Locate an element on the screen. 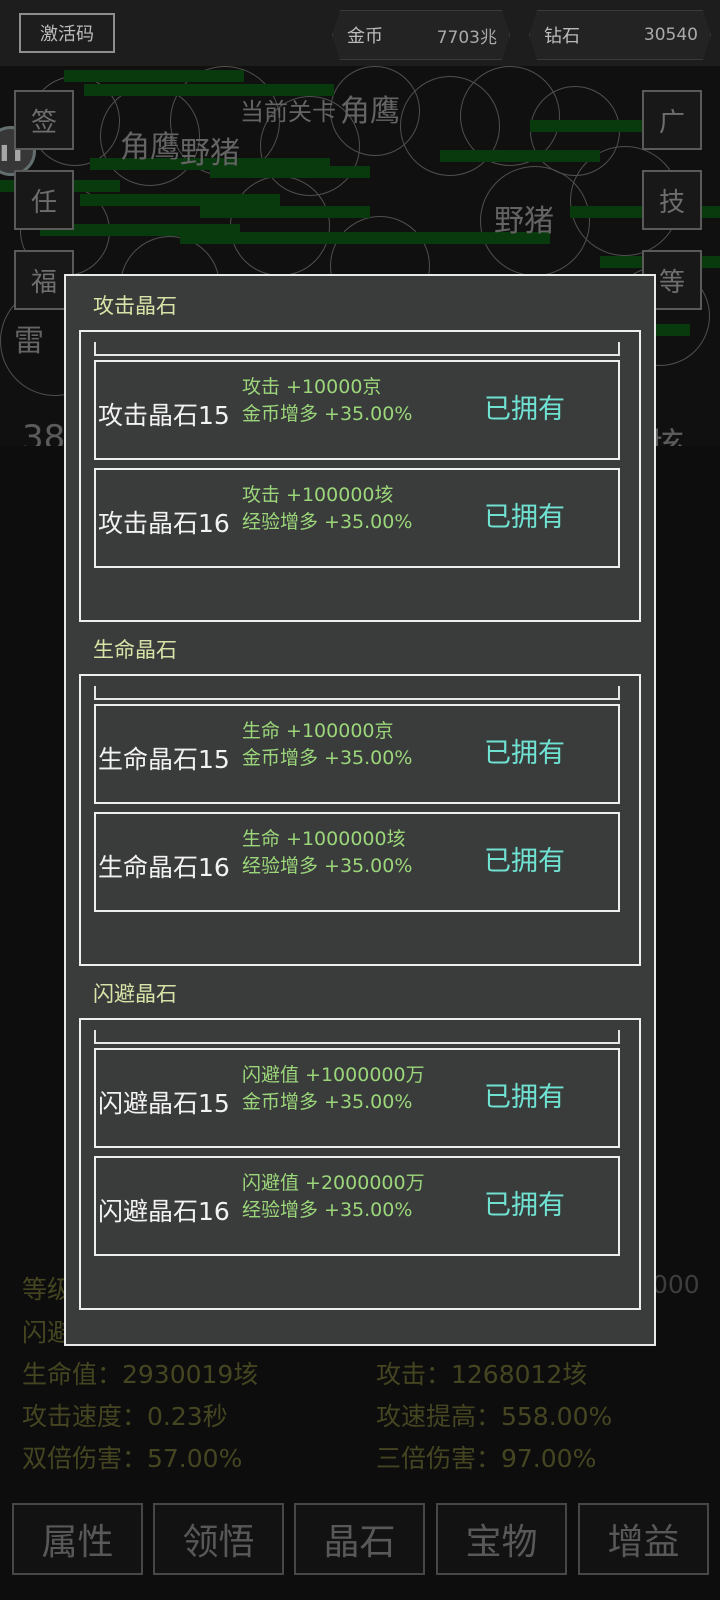 This screenshot has height=1600, width=720. crystal-attr-primary: 闪避值 +1000000万 is located at coordinates (333, 1075).